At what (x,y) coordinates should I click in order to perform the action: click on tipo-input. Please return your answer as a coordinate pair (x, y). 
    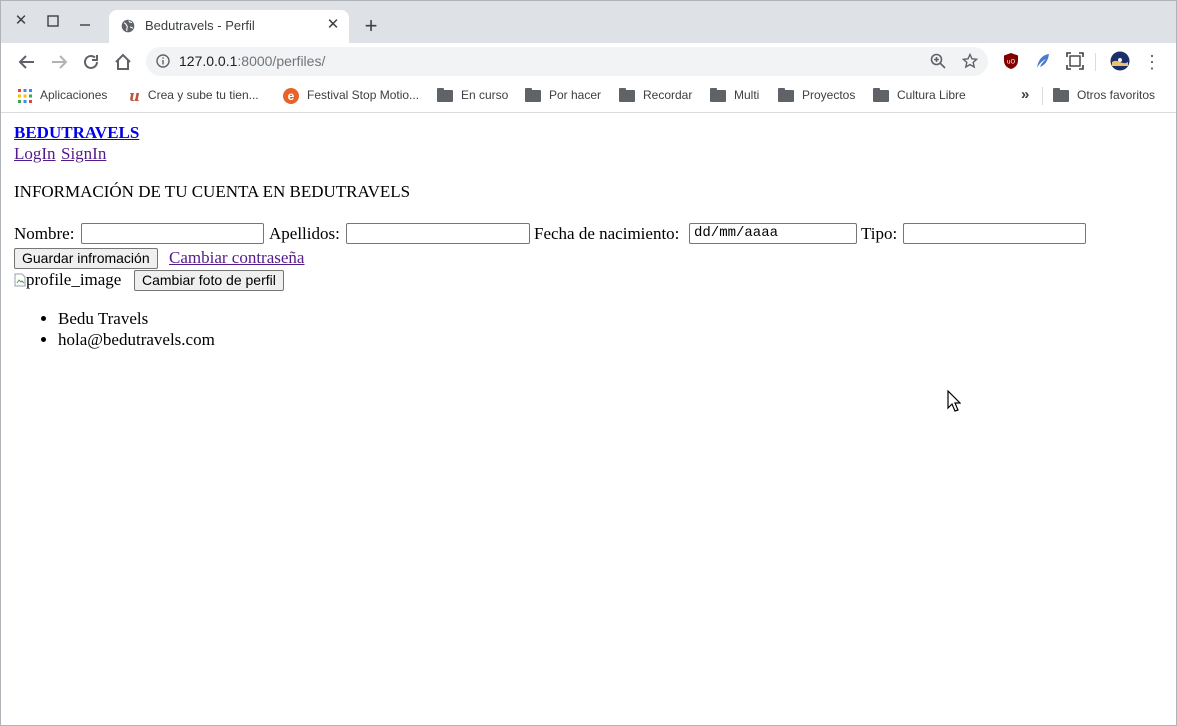
    Looking at the image, I should click on (994, 233).